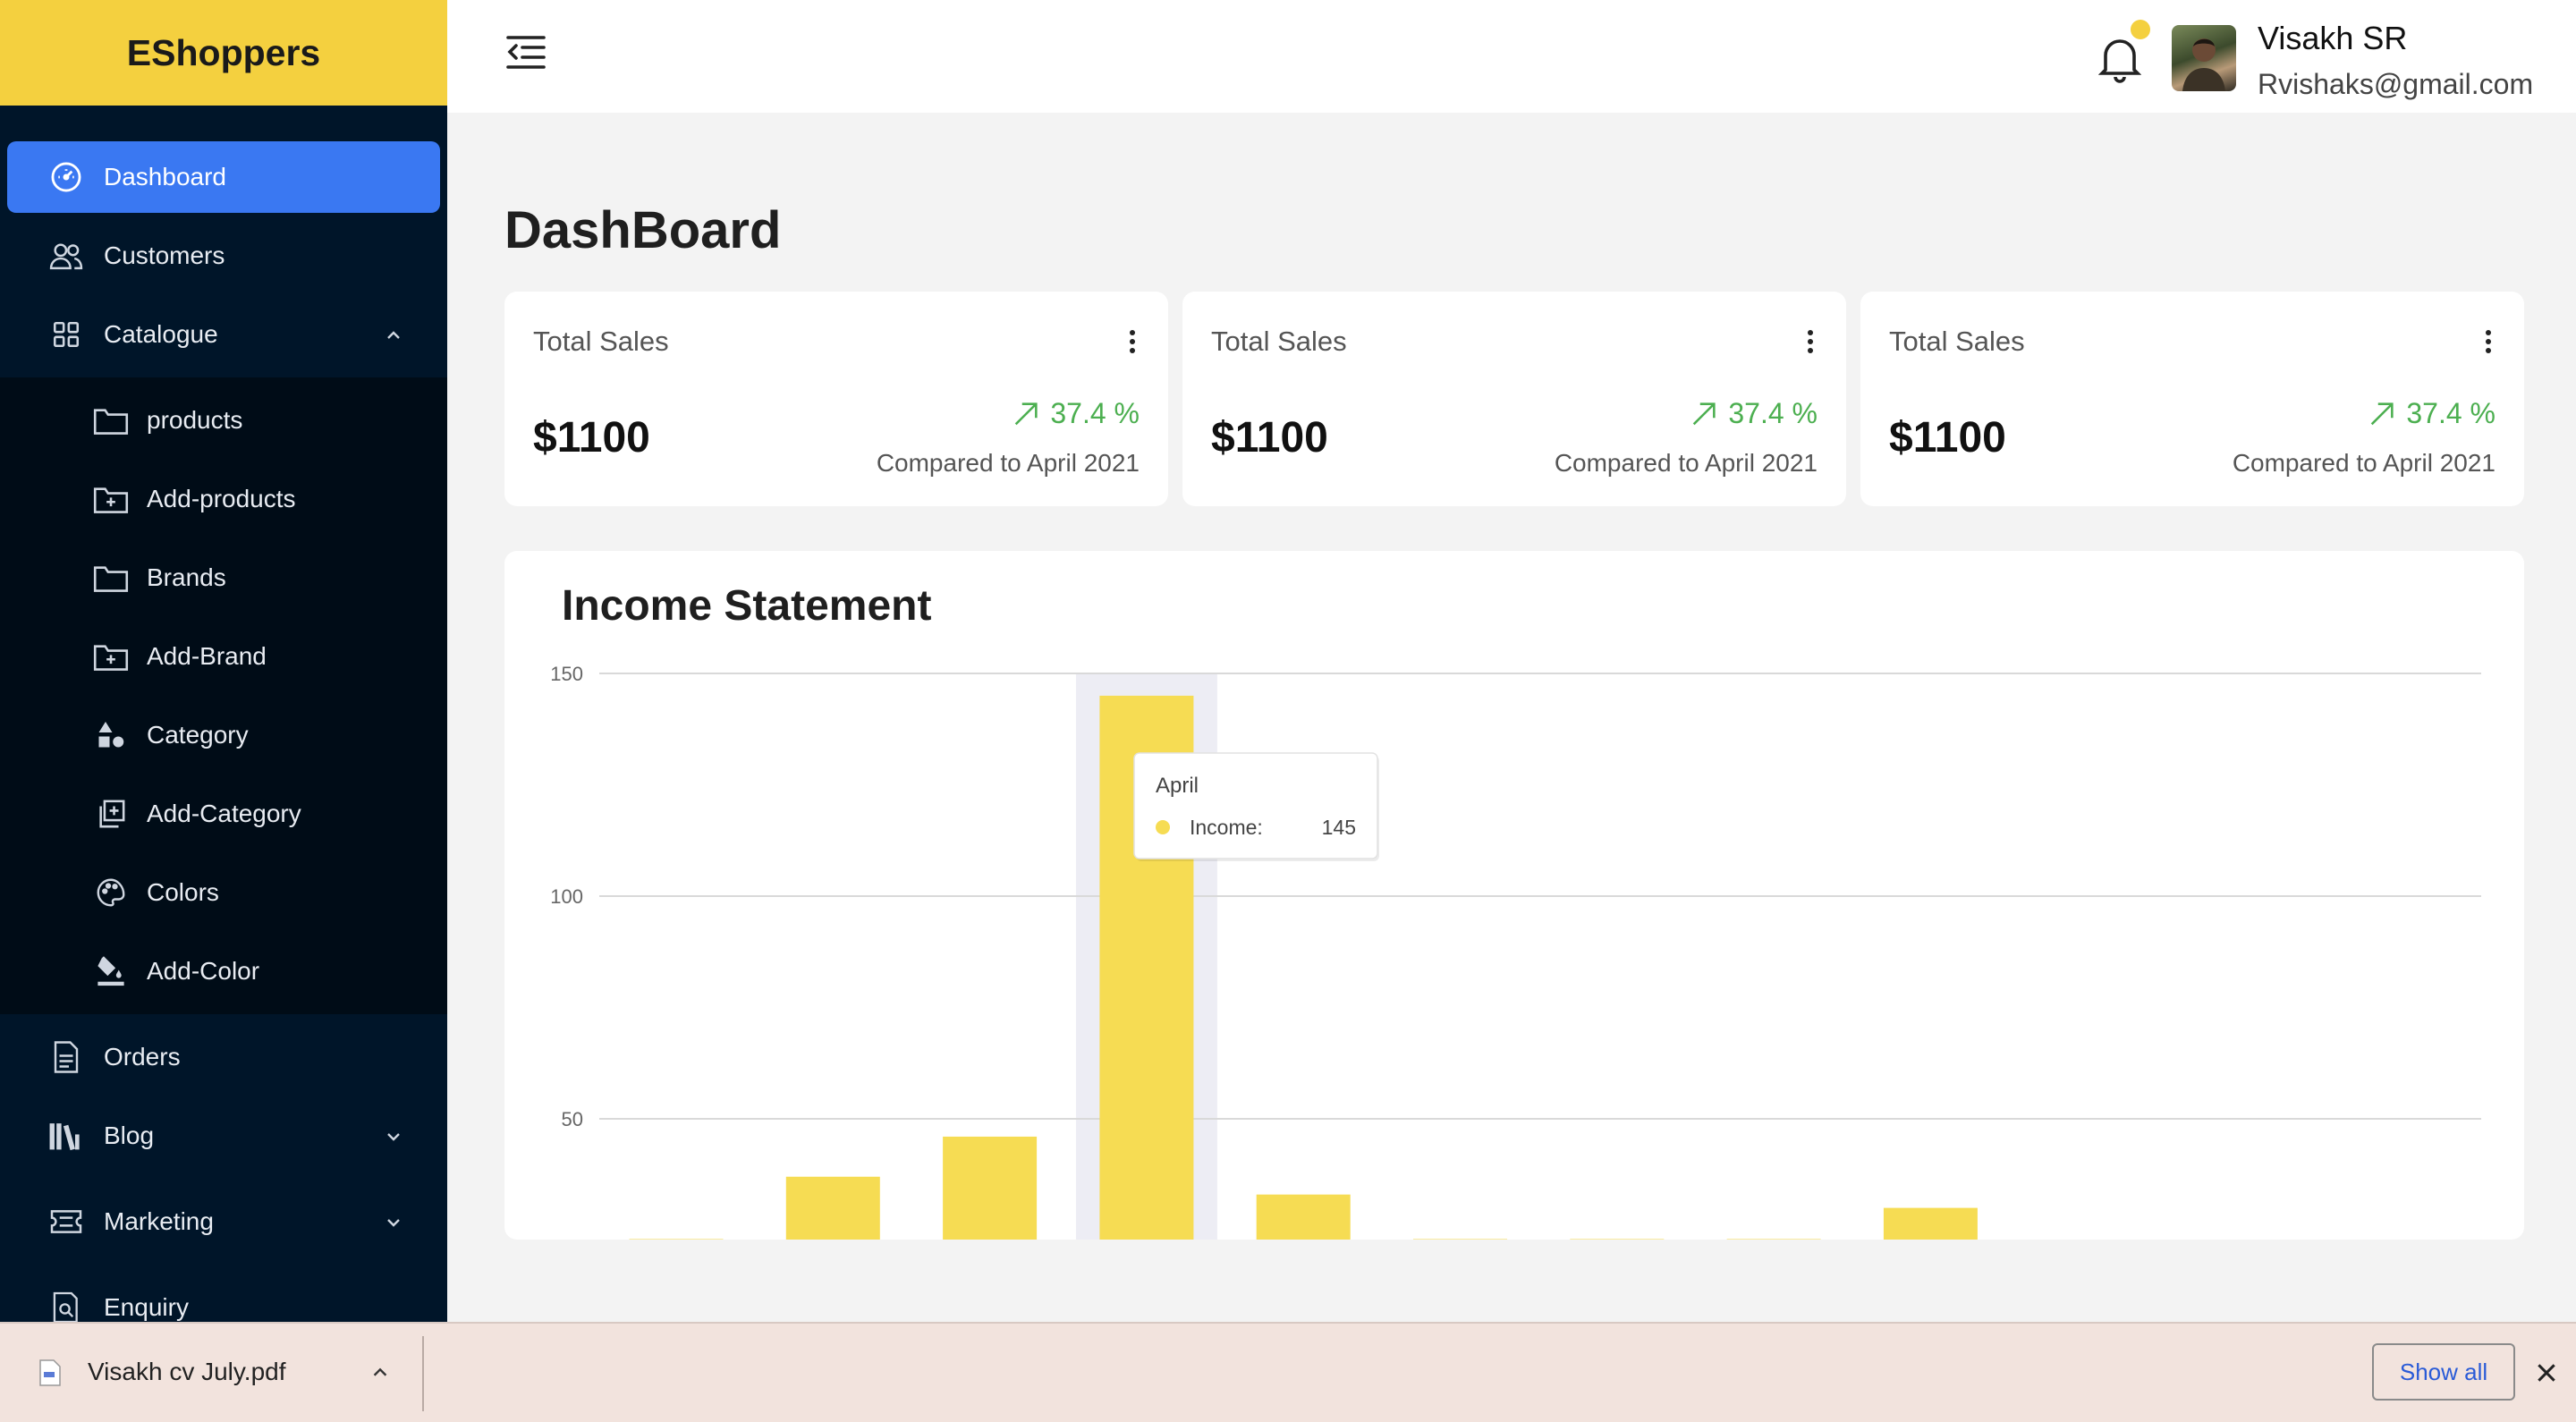 This screenshot has width=2576, height=1422. I want to click on chart-tooltip: April Income: 145, so click(1256, 806).